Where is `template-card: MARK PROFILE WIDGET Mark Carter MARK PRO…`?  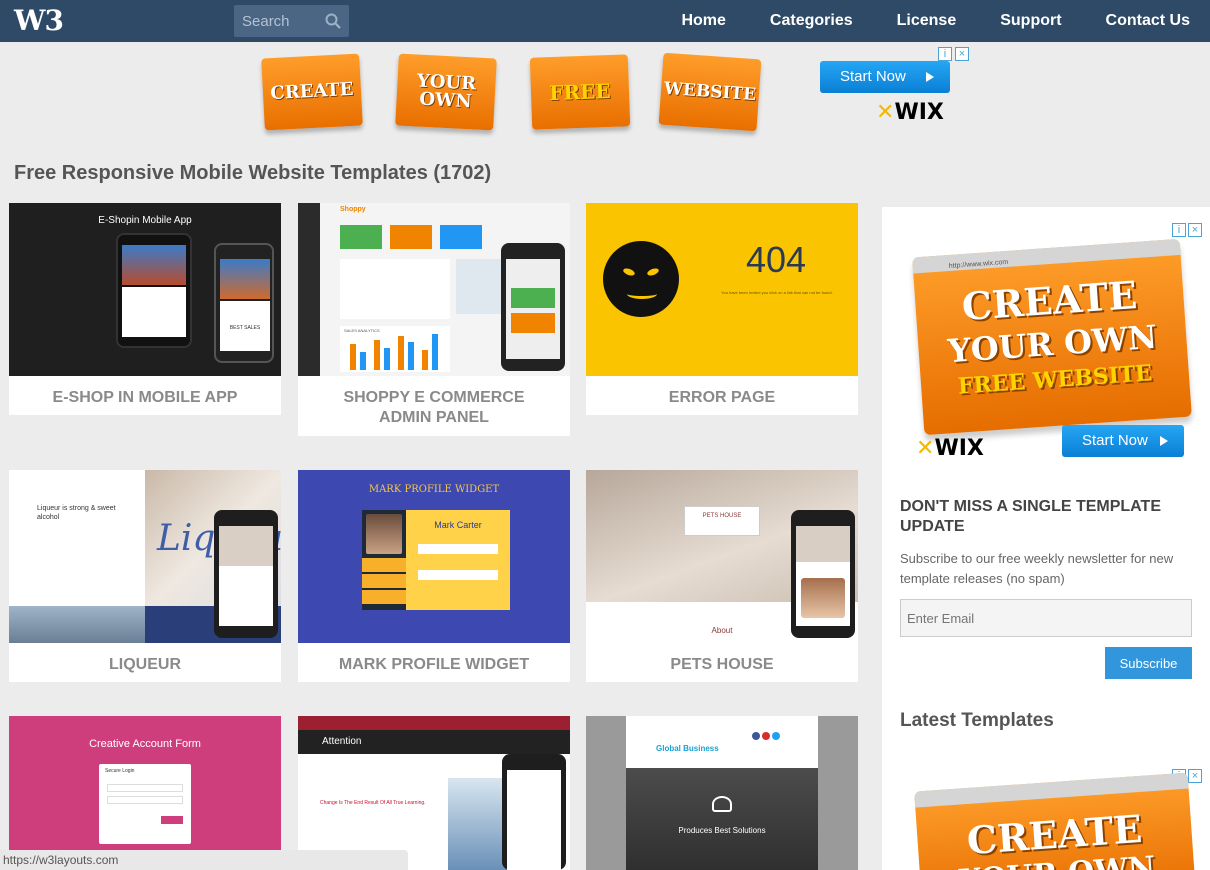
template-card: MARK PROFILE WIDGET Mark Carter MARK PRO… is located at coordinates (434, 576).